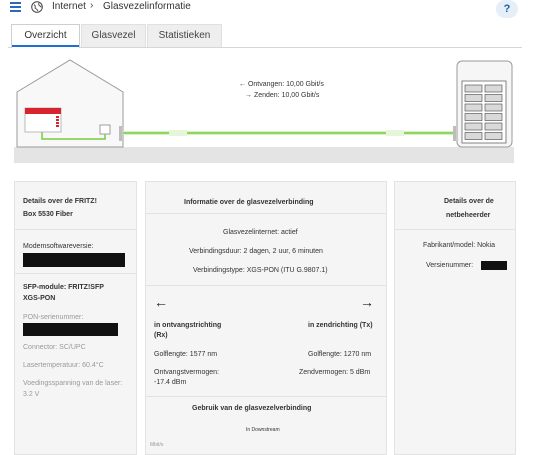 This screenshot has width=537, height=455. What do you see at coordinates (263, 430) in the screenshot?
I see `downstream-label: In Downstream` at bounding box center [263, 430].